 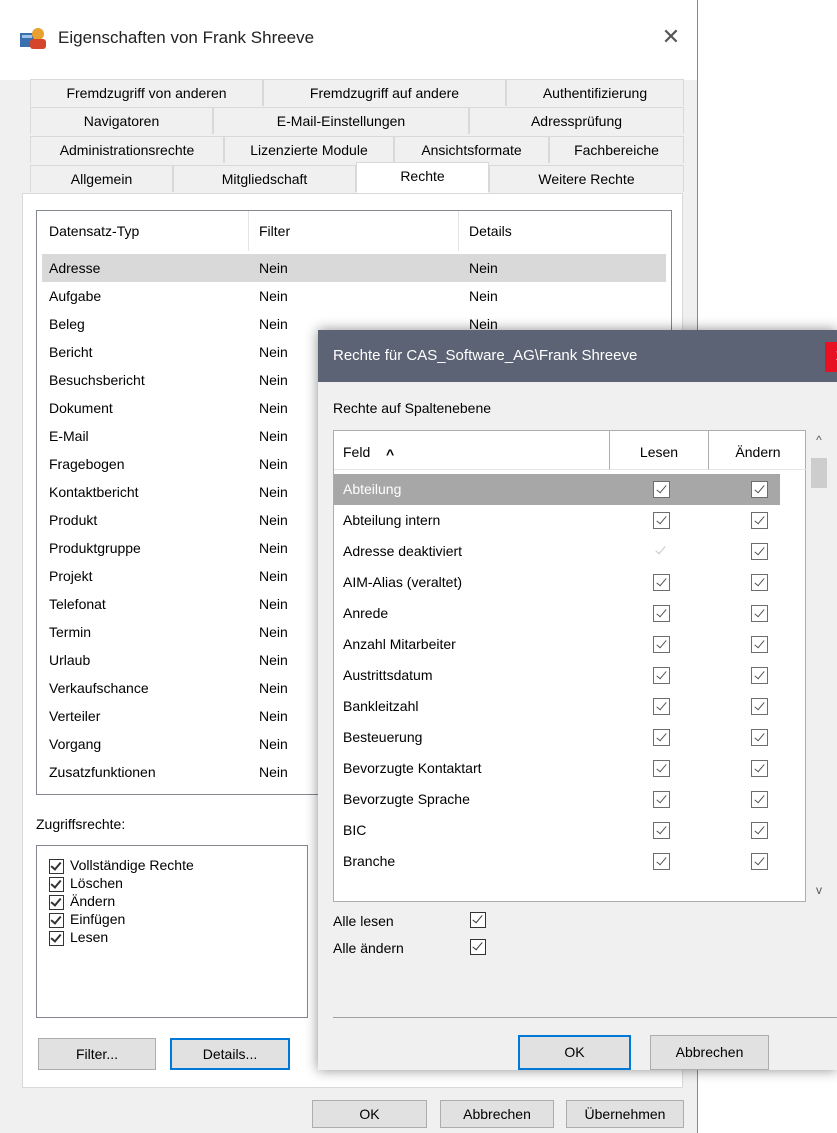 I want to click on checkbox-einfuegen: Einfügen, so click(x=87, y=919).